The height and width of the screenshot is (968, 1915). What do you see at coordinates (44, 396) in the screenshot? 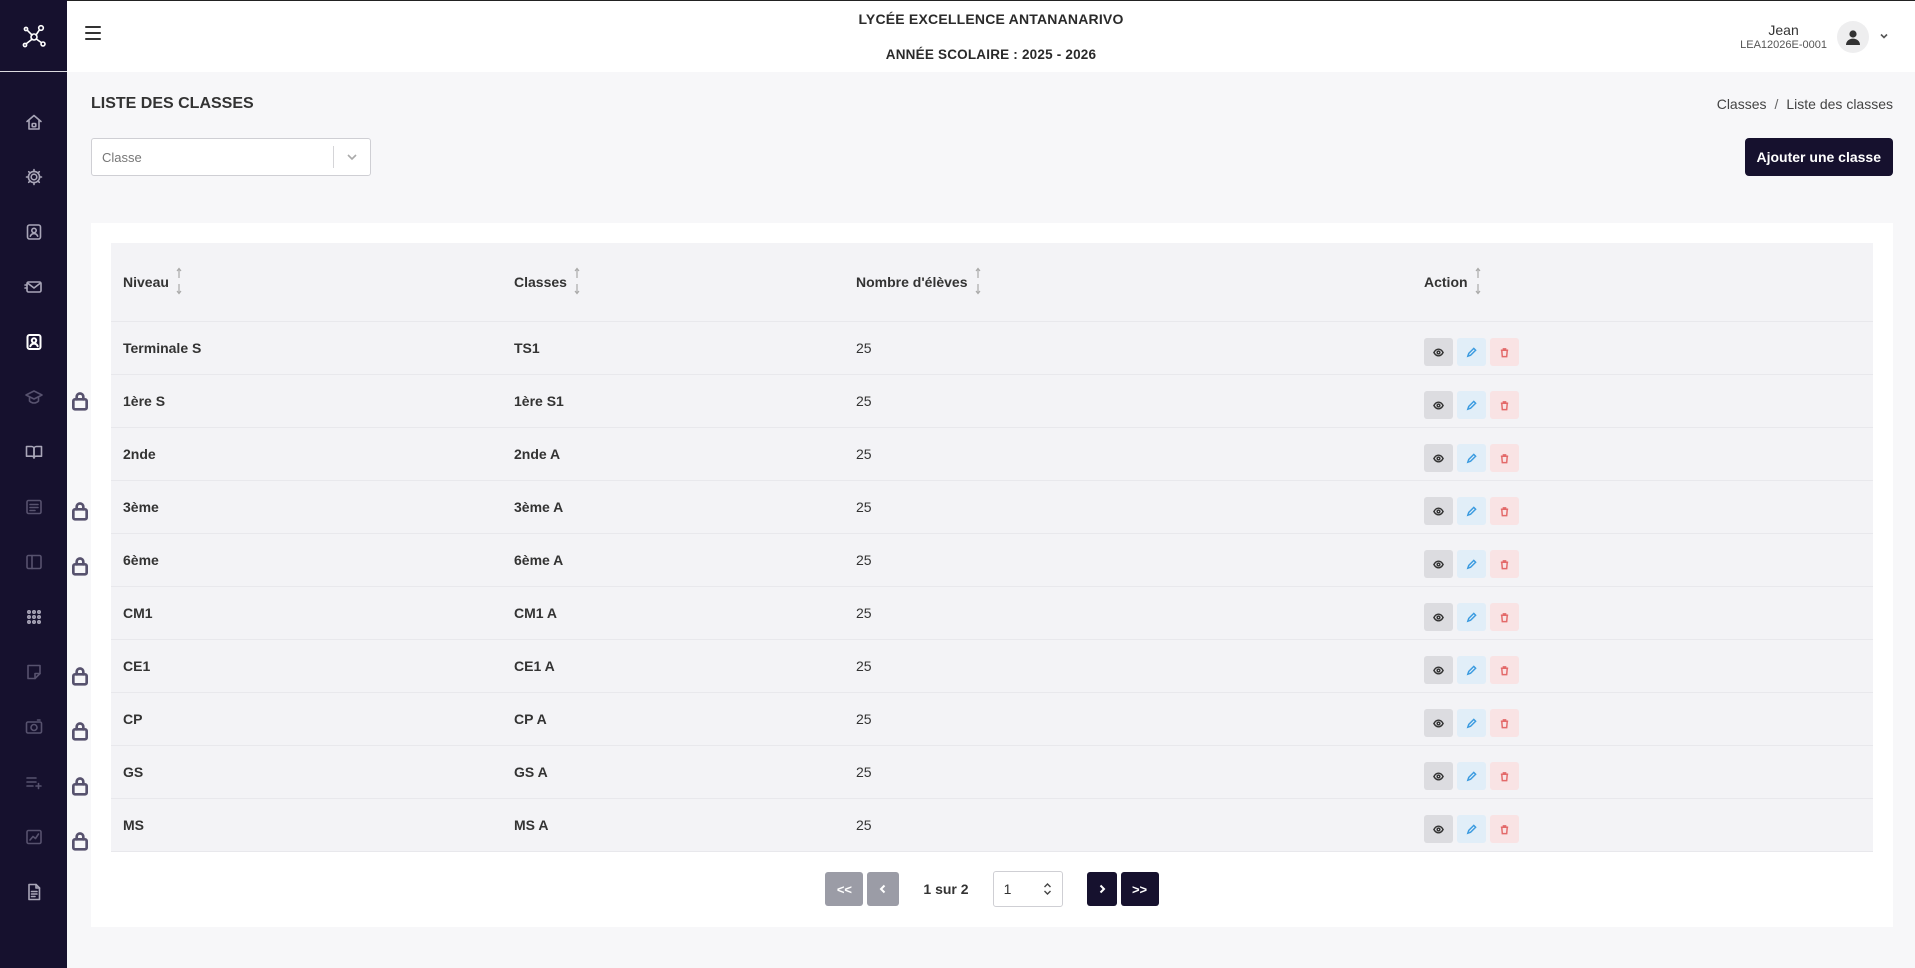
I see `sidebar-item-graduation-cap` at bounding box center [44, 396].